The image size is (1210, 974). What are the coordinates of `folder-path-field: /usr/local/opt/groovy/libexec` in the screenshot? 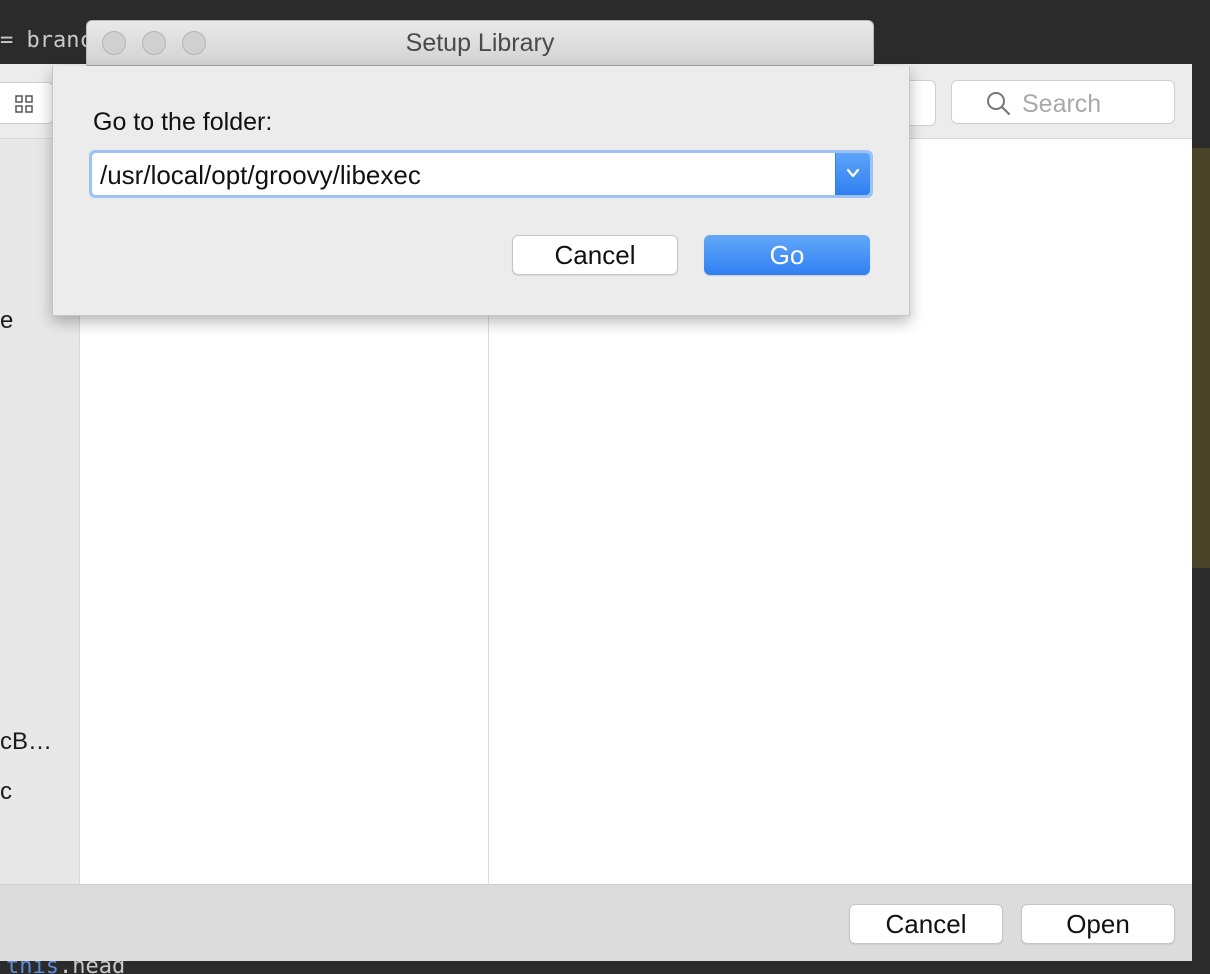 It's located at (481, 174).